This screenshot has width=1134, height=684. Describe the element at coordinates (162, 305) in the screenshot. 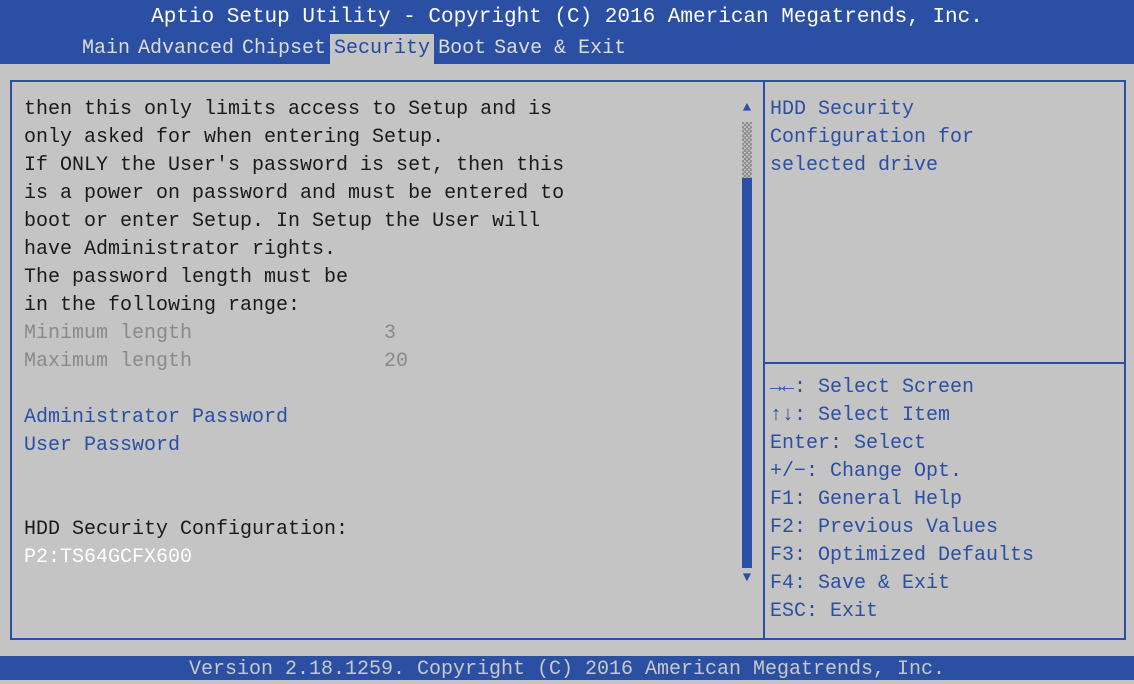

I see `description-line: in the following range:` at that location.